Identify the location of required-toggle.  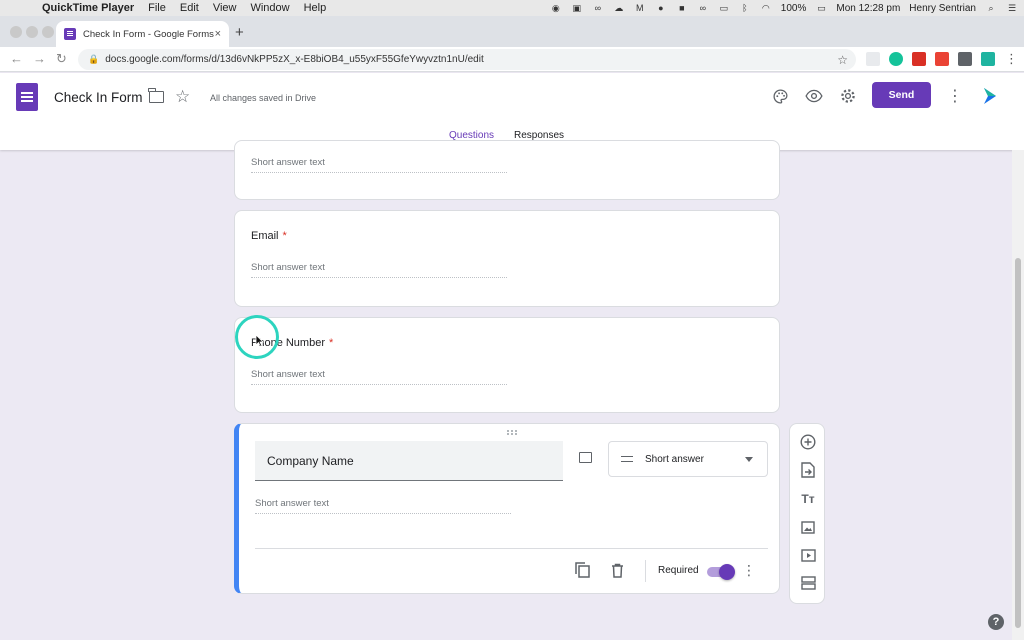
(721, 572).